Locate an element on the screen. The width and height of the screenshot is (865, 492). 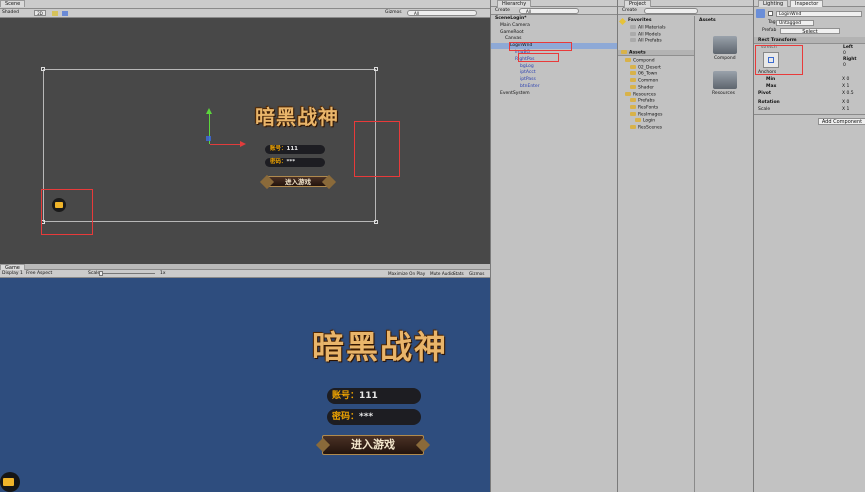
game-gizmos-dropdown: Gizmos is located at coordinates (476, 273).